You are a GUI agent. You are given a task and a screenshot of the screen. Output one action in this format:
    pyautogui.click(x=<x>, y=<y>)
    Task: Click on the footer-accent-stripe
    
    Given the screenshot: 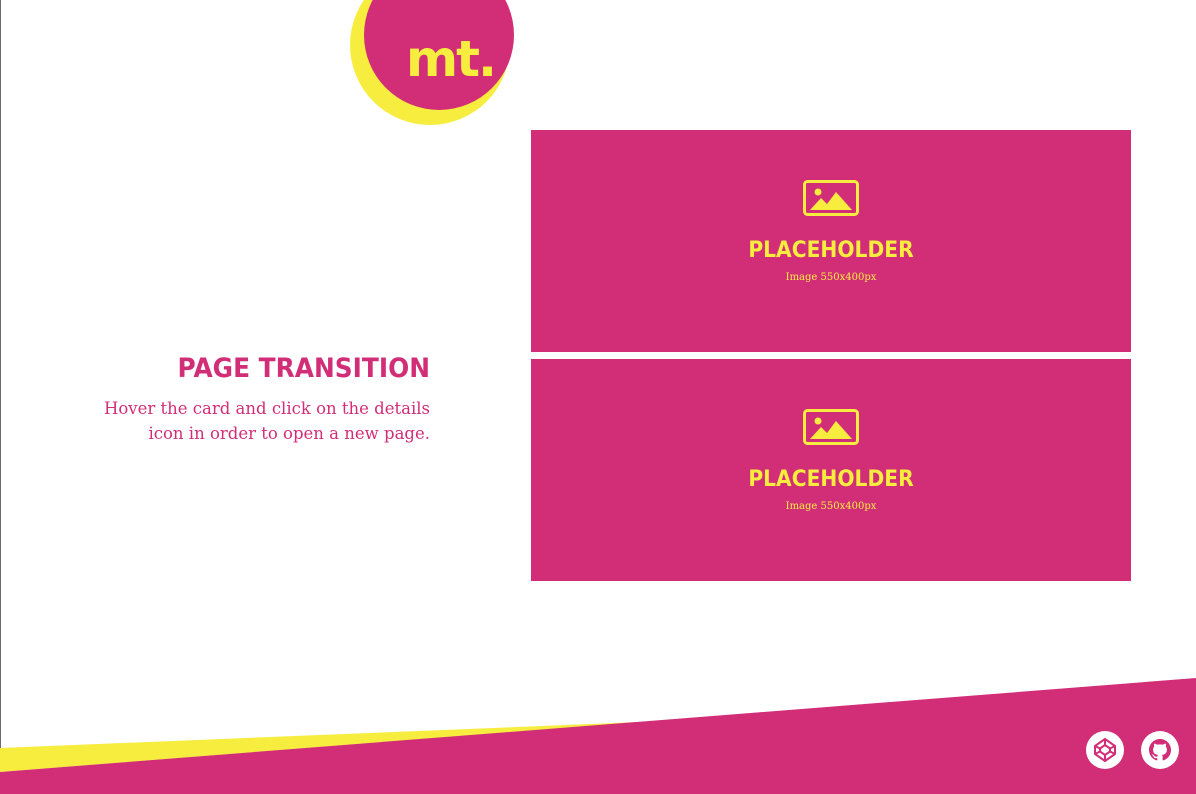 What is the action you would take?
    pyautogui.click(x=320, y=747)
    